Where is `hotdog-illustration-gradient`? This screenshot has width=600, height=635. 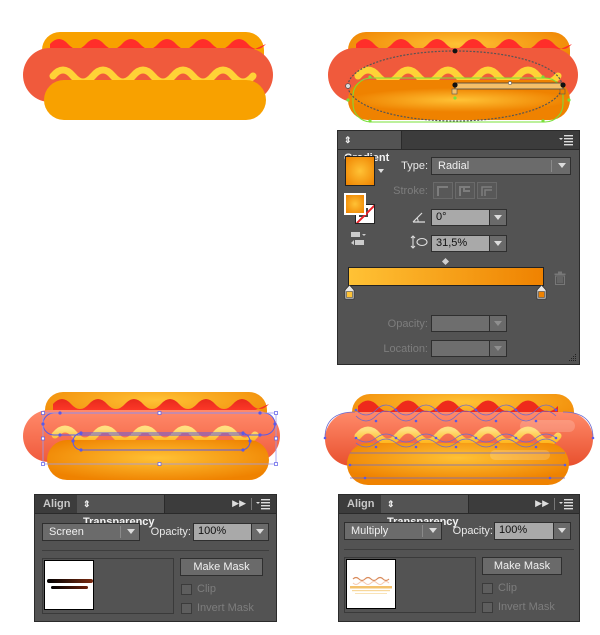
hotdog-illustration-gradient is located at coordinates (453, 77).